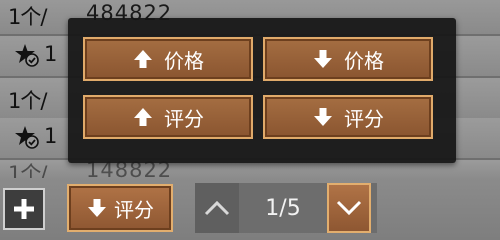  Describe the element at coordinates (134, 209) in the screenshot. I see `current-sort-label: 评分` at that location.